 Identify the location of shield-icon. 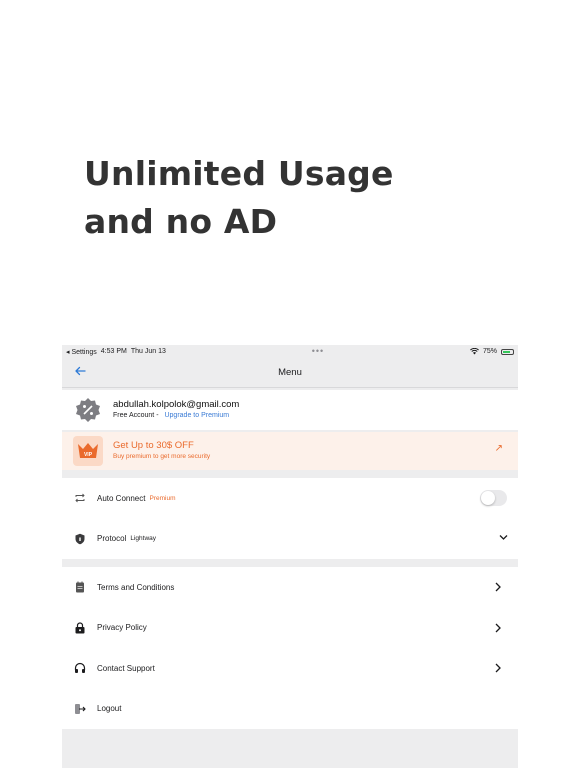
(80, 539).